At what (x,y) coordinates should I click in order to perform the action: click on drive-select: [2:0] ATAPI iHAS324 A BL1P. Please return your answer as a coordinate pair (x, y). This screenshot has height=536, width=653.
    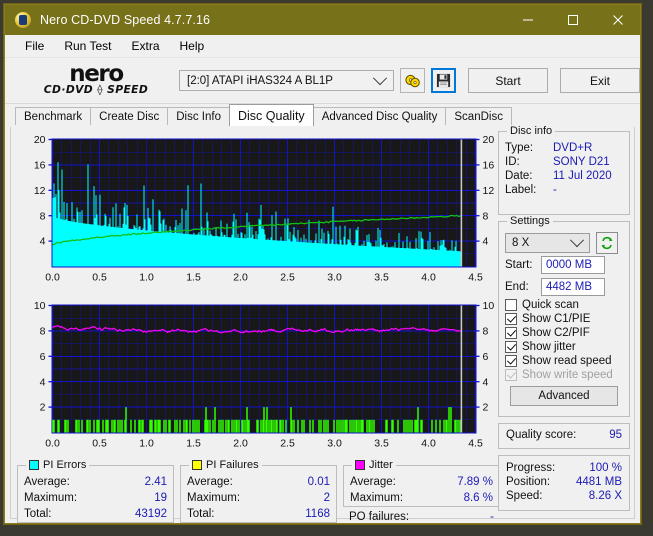
    Looking at the image, I should click on (286, 80).